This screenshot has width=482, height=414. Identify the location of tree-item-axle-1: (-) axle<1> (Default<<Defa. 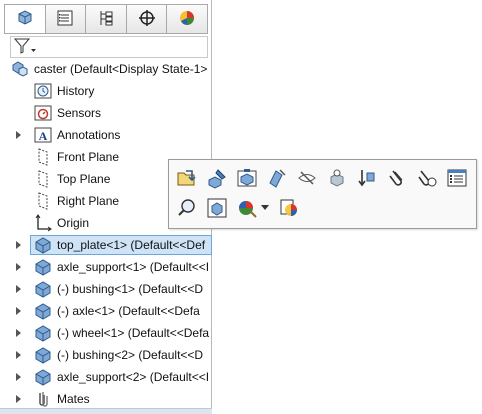
(106, 311).